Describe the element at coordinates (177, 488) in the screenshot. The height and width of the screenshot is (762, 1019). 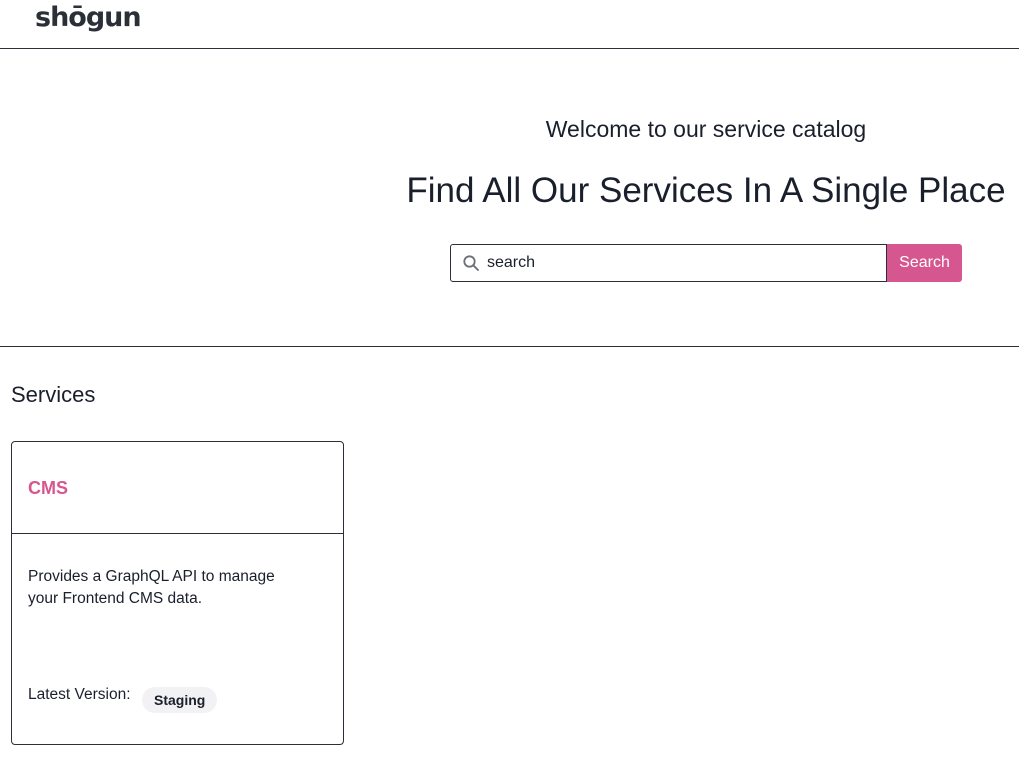
I see `service-card-header: CMS` at that location.